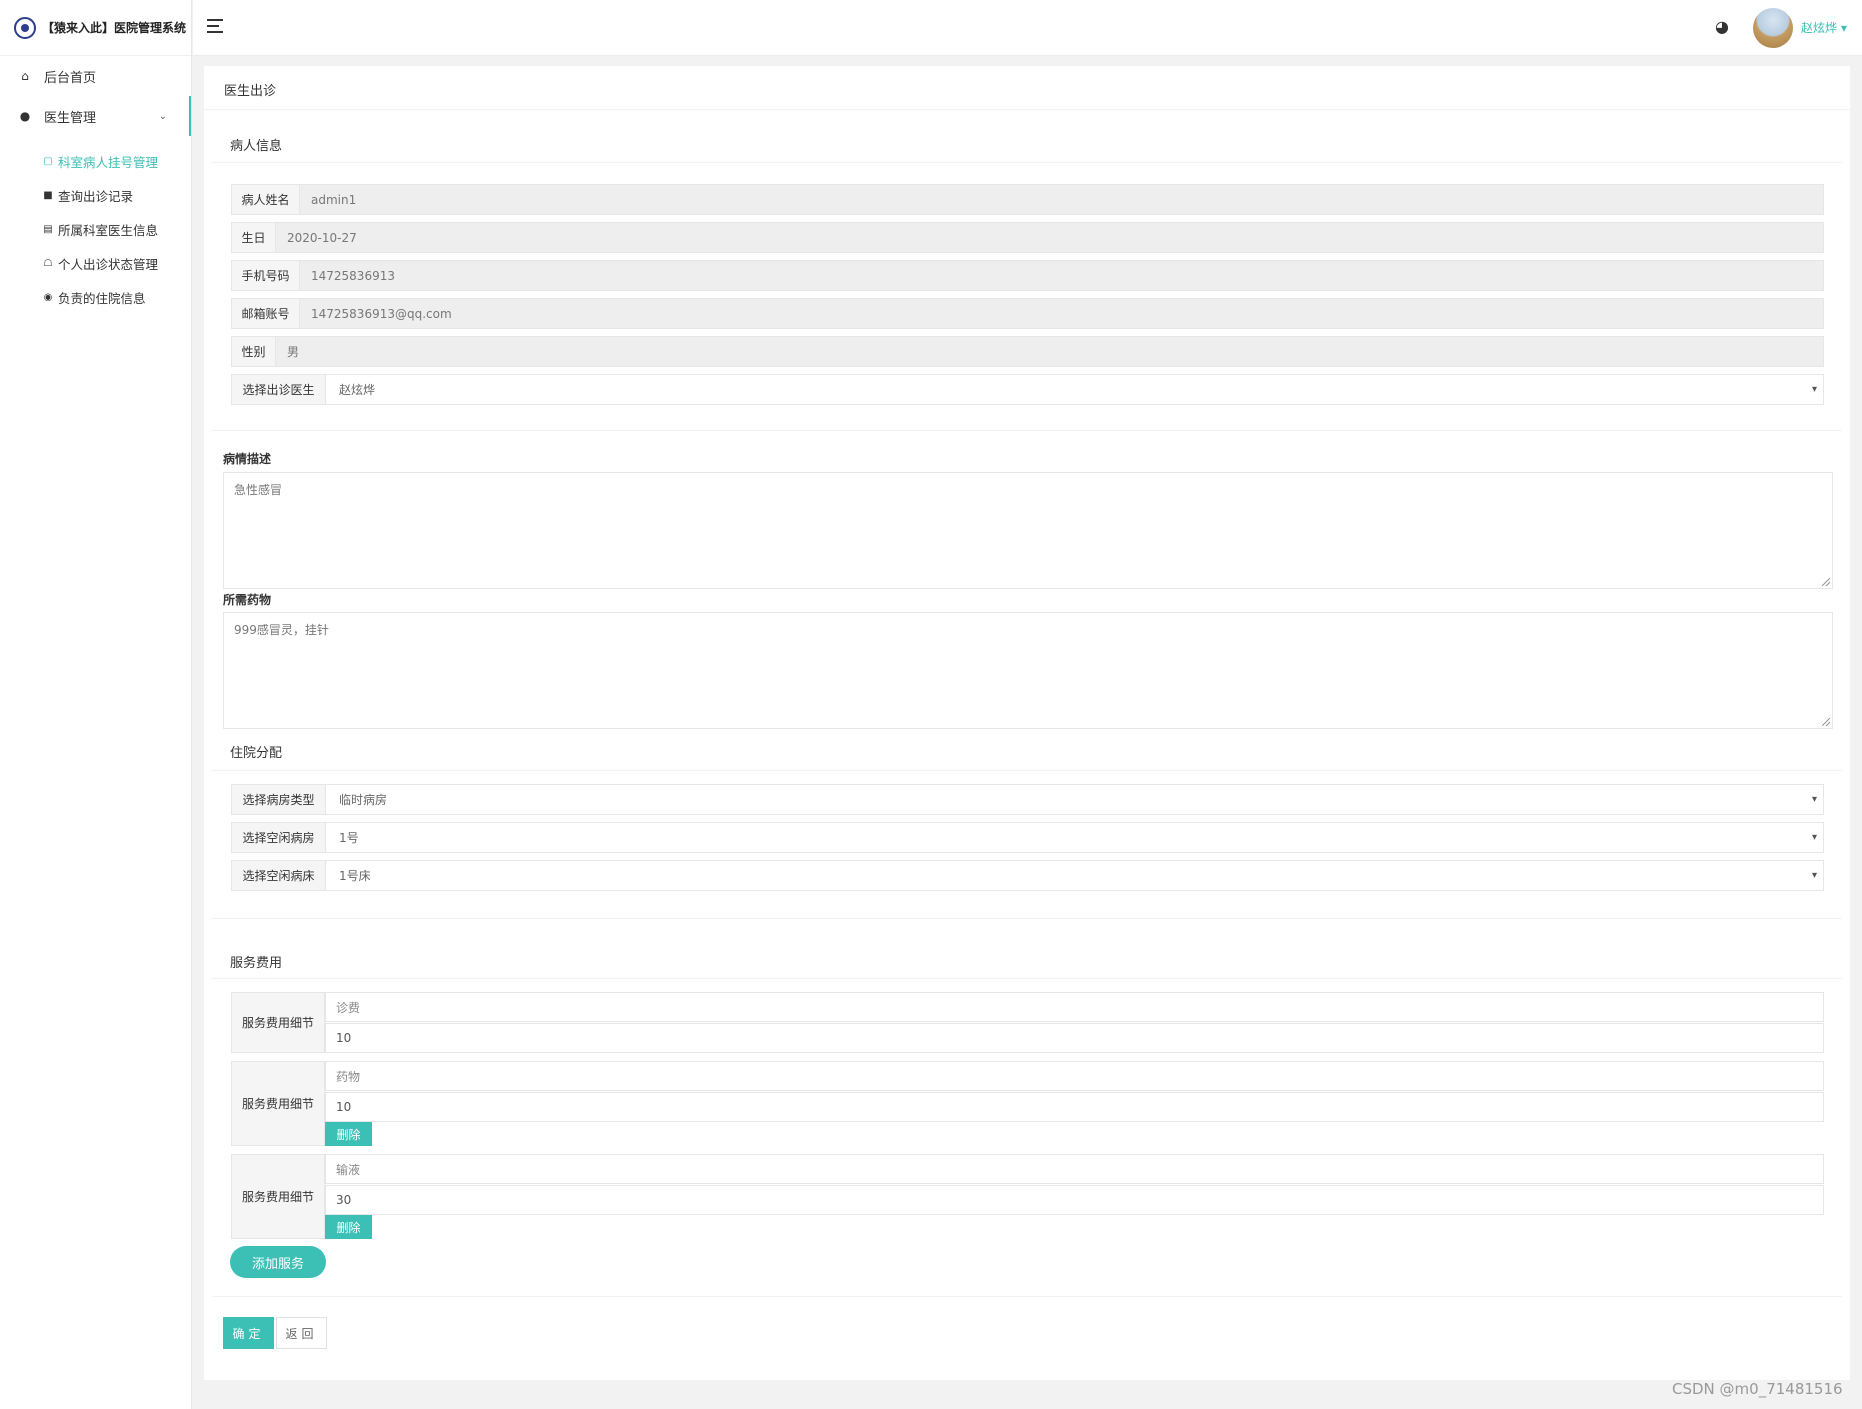 The width and height of the screenshot is (1862, 1409). What do you see at coordinates (1722, 26) in the screenshot?
I see `palette-icon: ◕` at bounding box center [1722, 26].